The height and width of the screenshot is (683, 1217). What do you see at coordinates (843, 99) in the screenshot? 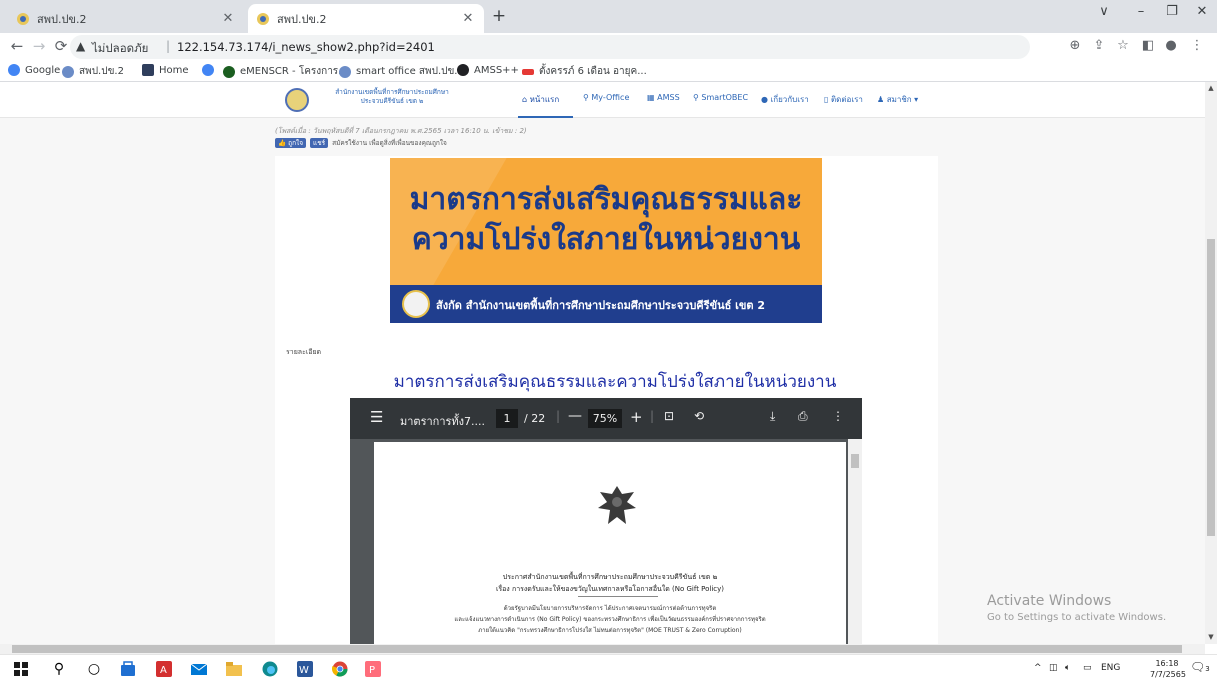
I see `nav-contact: ▯ ติดต่อเรา` at bounding box center [843, 99].